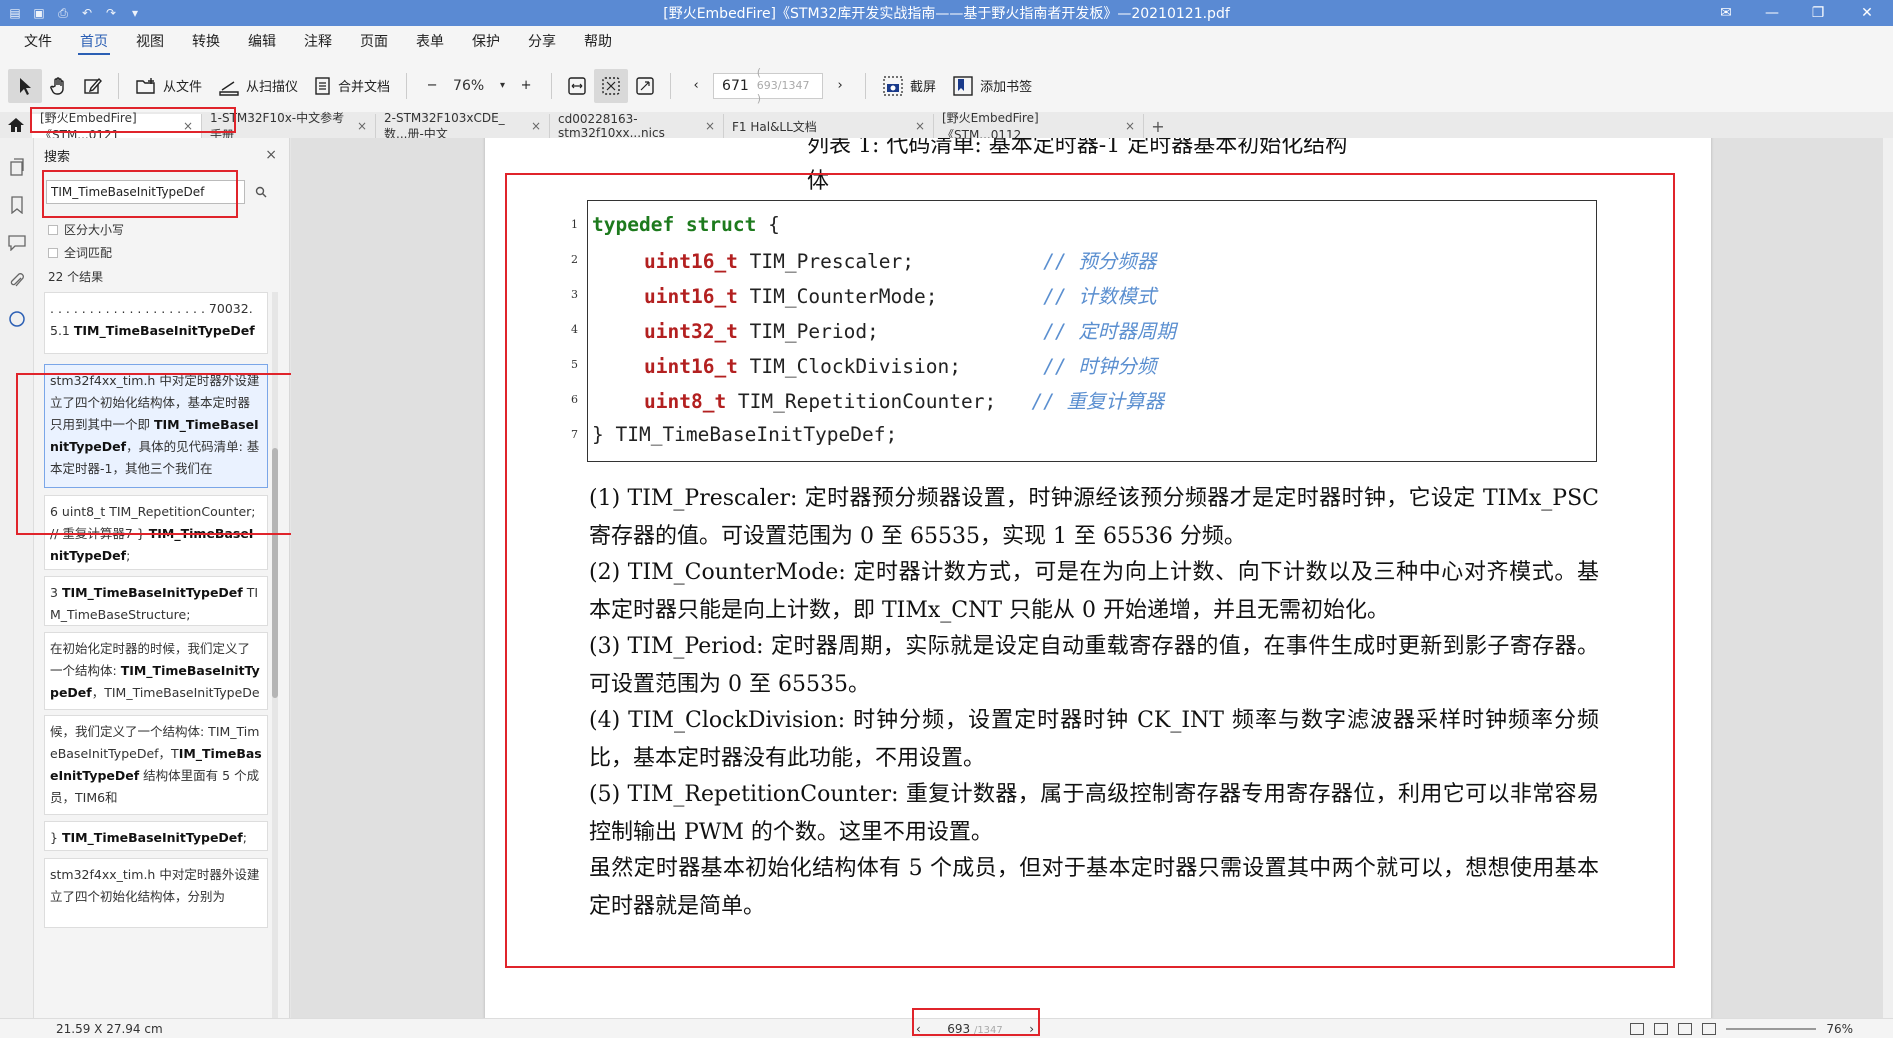 This screenshot has width=1893, height=1038. What do you see at coordinates (161, 155) in the screenshot?
I see `search-panel-header: 搜索 ×` at bounding box center [161, 155].